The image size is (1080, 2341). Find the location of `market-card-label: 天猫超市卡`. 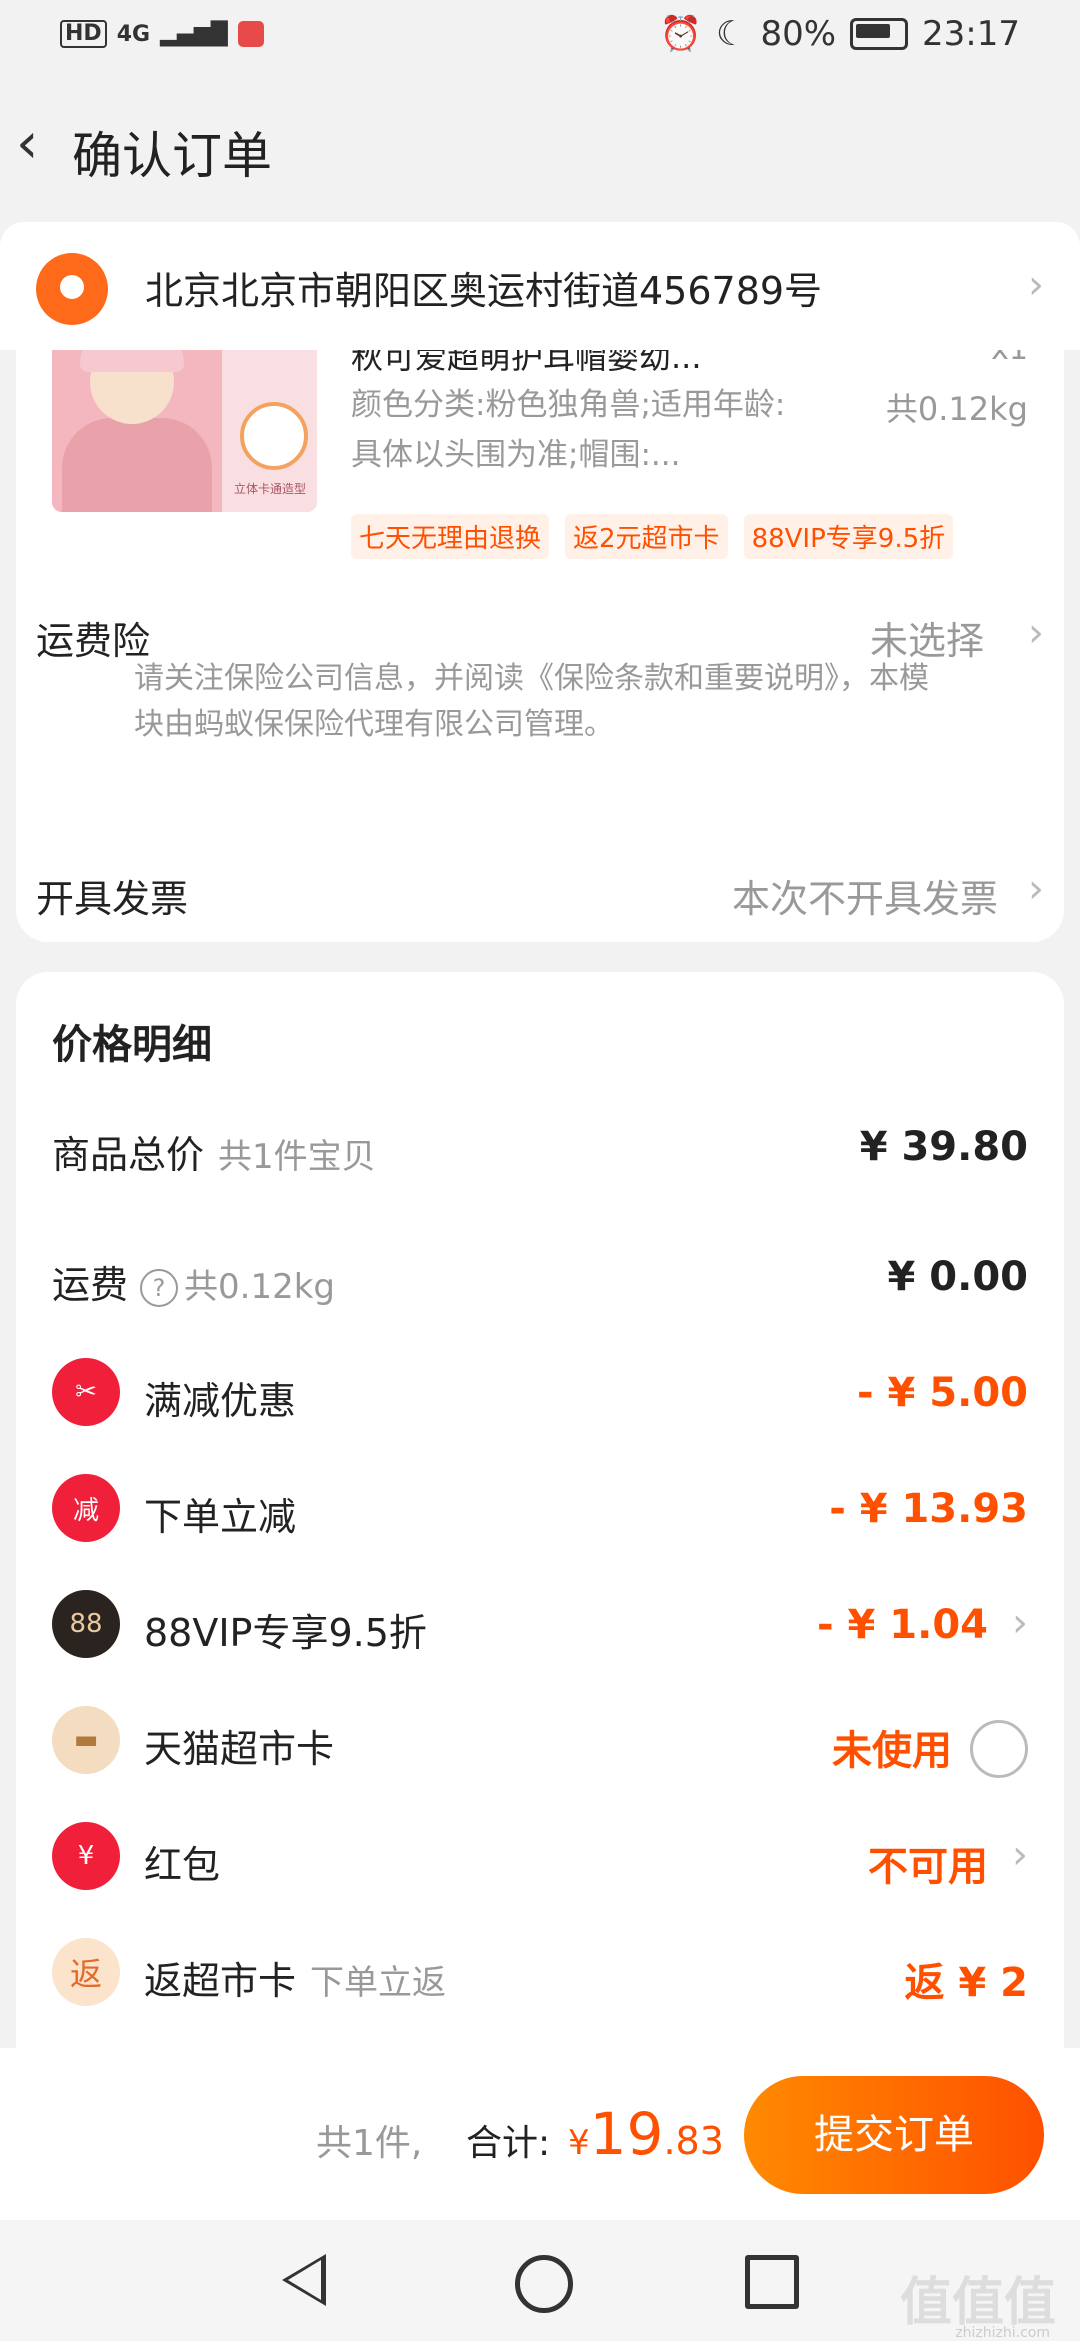

market-card-label: 天猫超市卡 is located at coordinates (239, 1749).